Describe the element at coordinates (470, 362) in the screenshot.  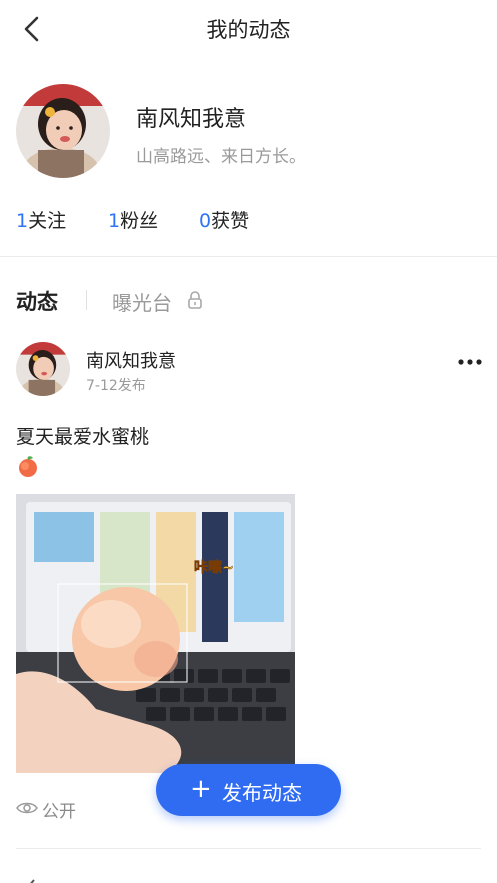
I see `more-options-icon` at that location.